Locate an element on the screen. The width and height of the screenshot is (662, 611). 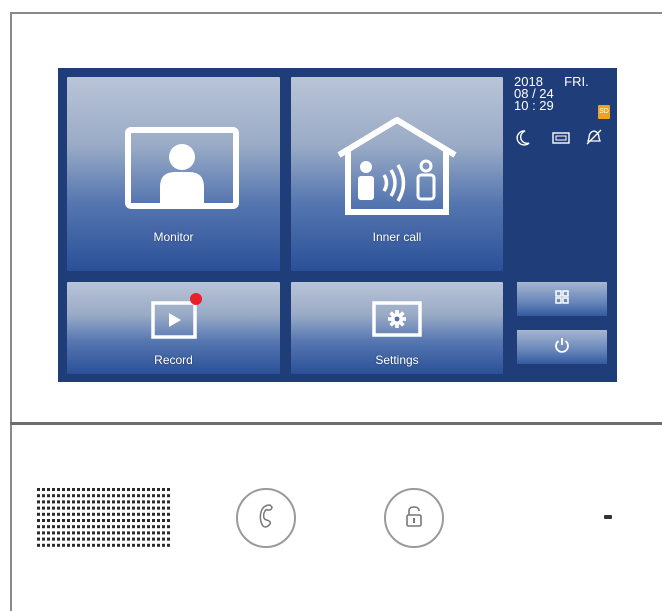
settings-tile: Settings is located at coordinates (397, 328).